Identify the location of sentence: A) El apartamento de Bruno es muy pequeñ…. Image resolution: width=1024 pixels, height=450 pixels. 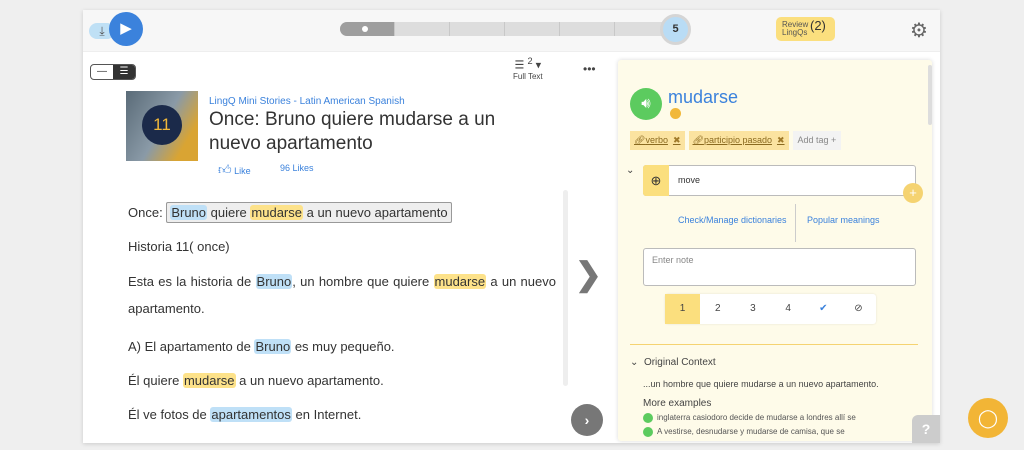
(342, 347).